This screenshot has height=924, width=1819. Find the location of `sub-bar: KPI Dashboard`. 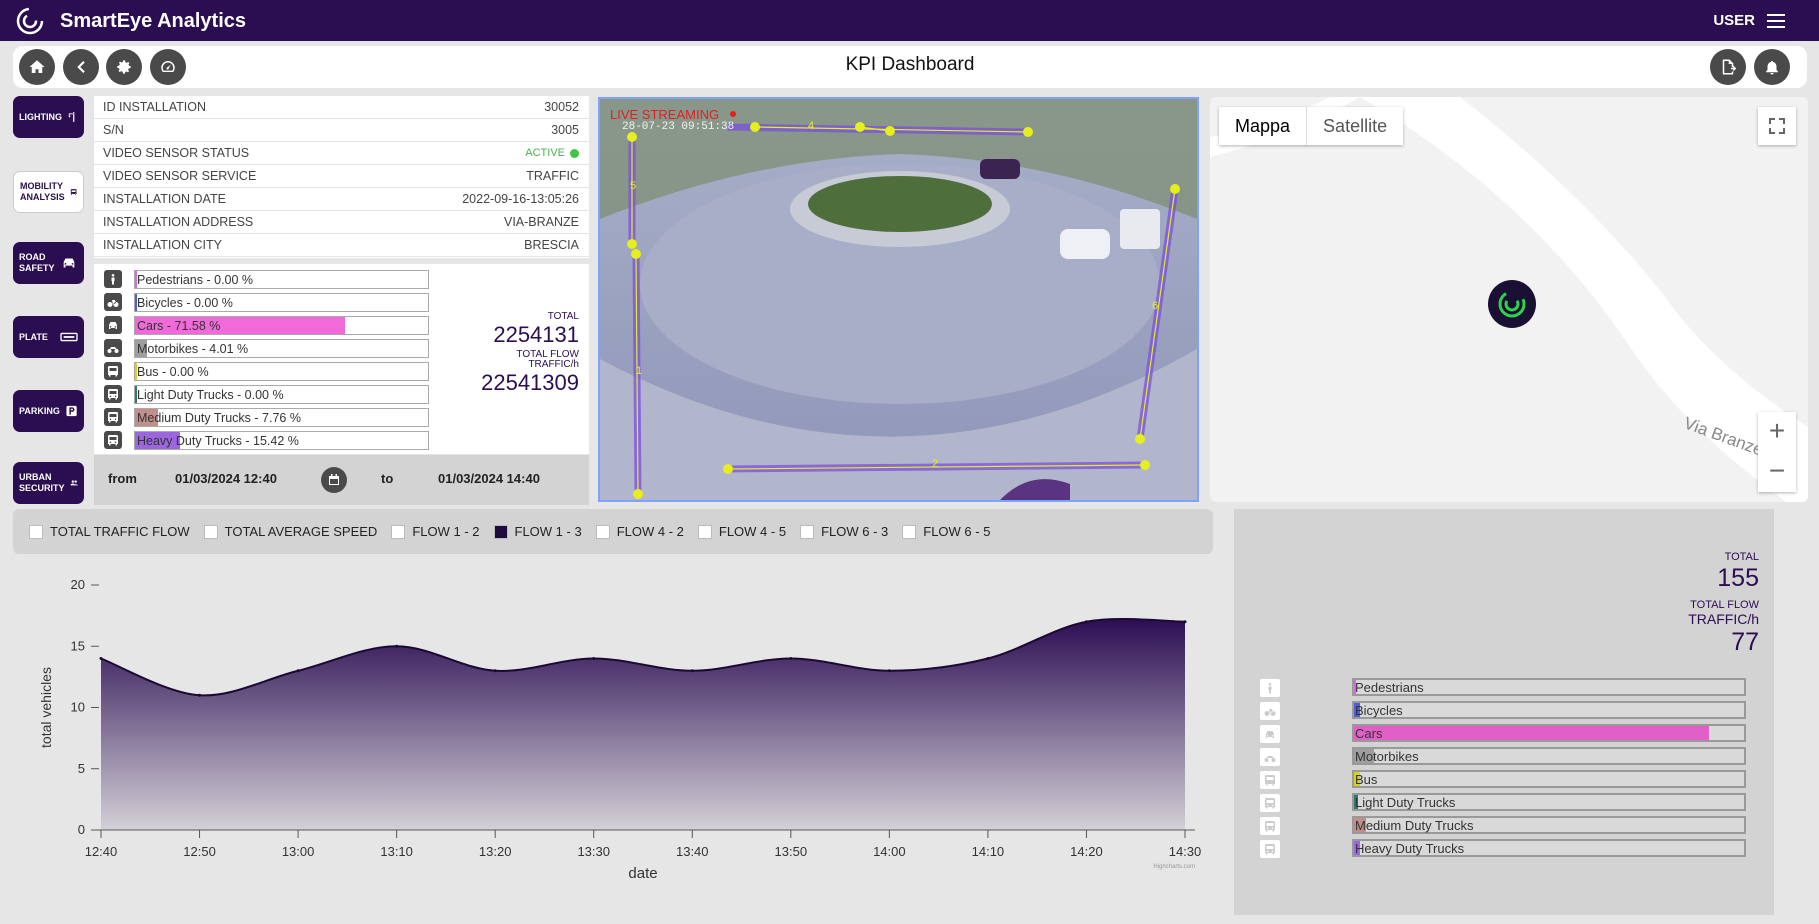

sub-bar: KPI Dashboard is located at coordinates (910, 67).